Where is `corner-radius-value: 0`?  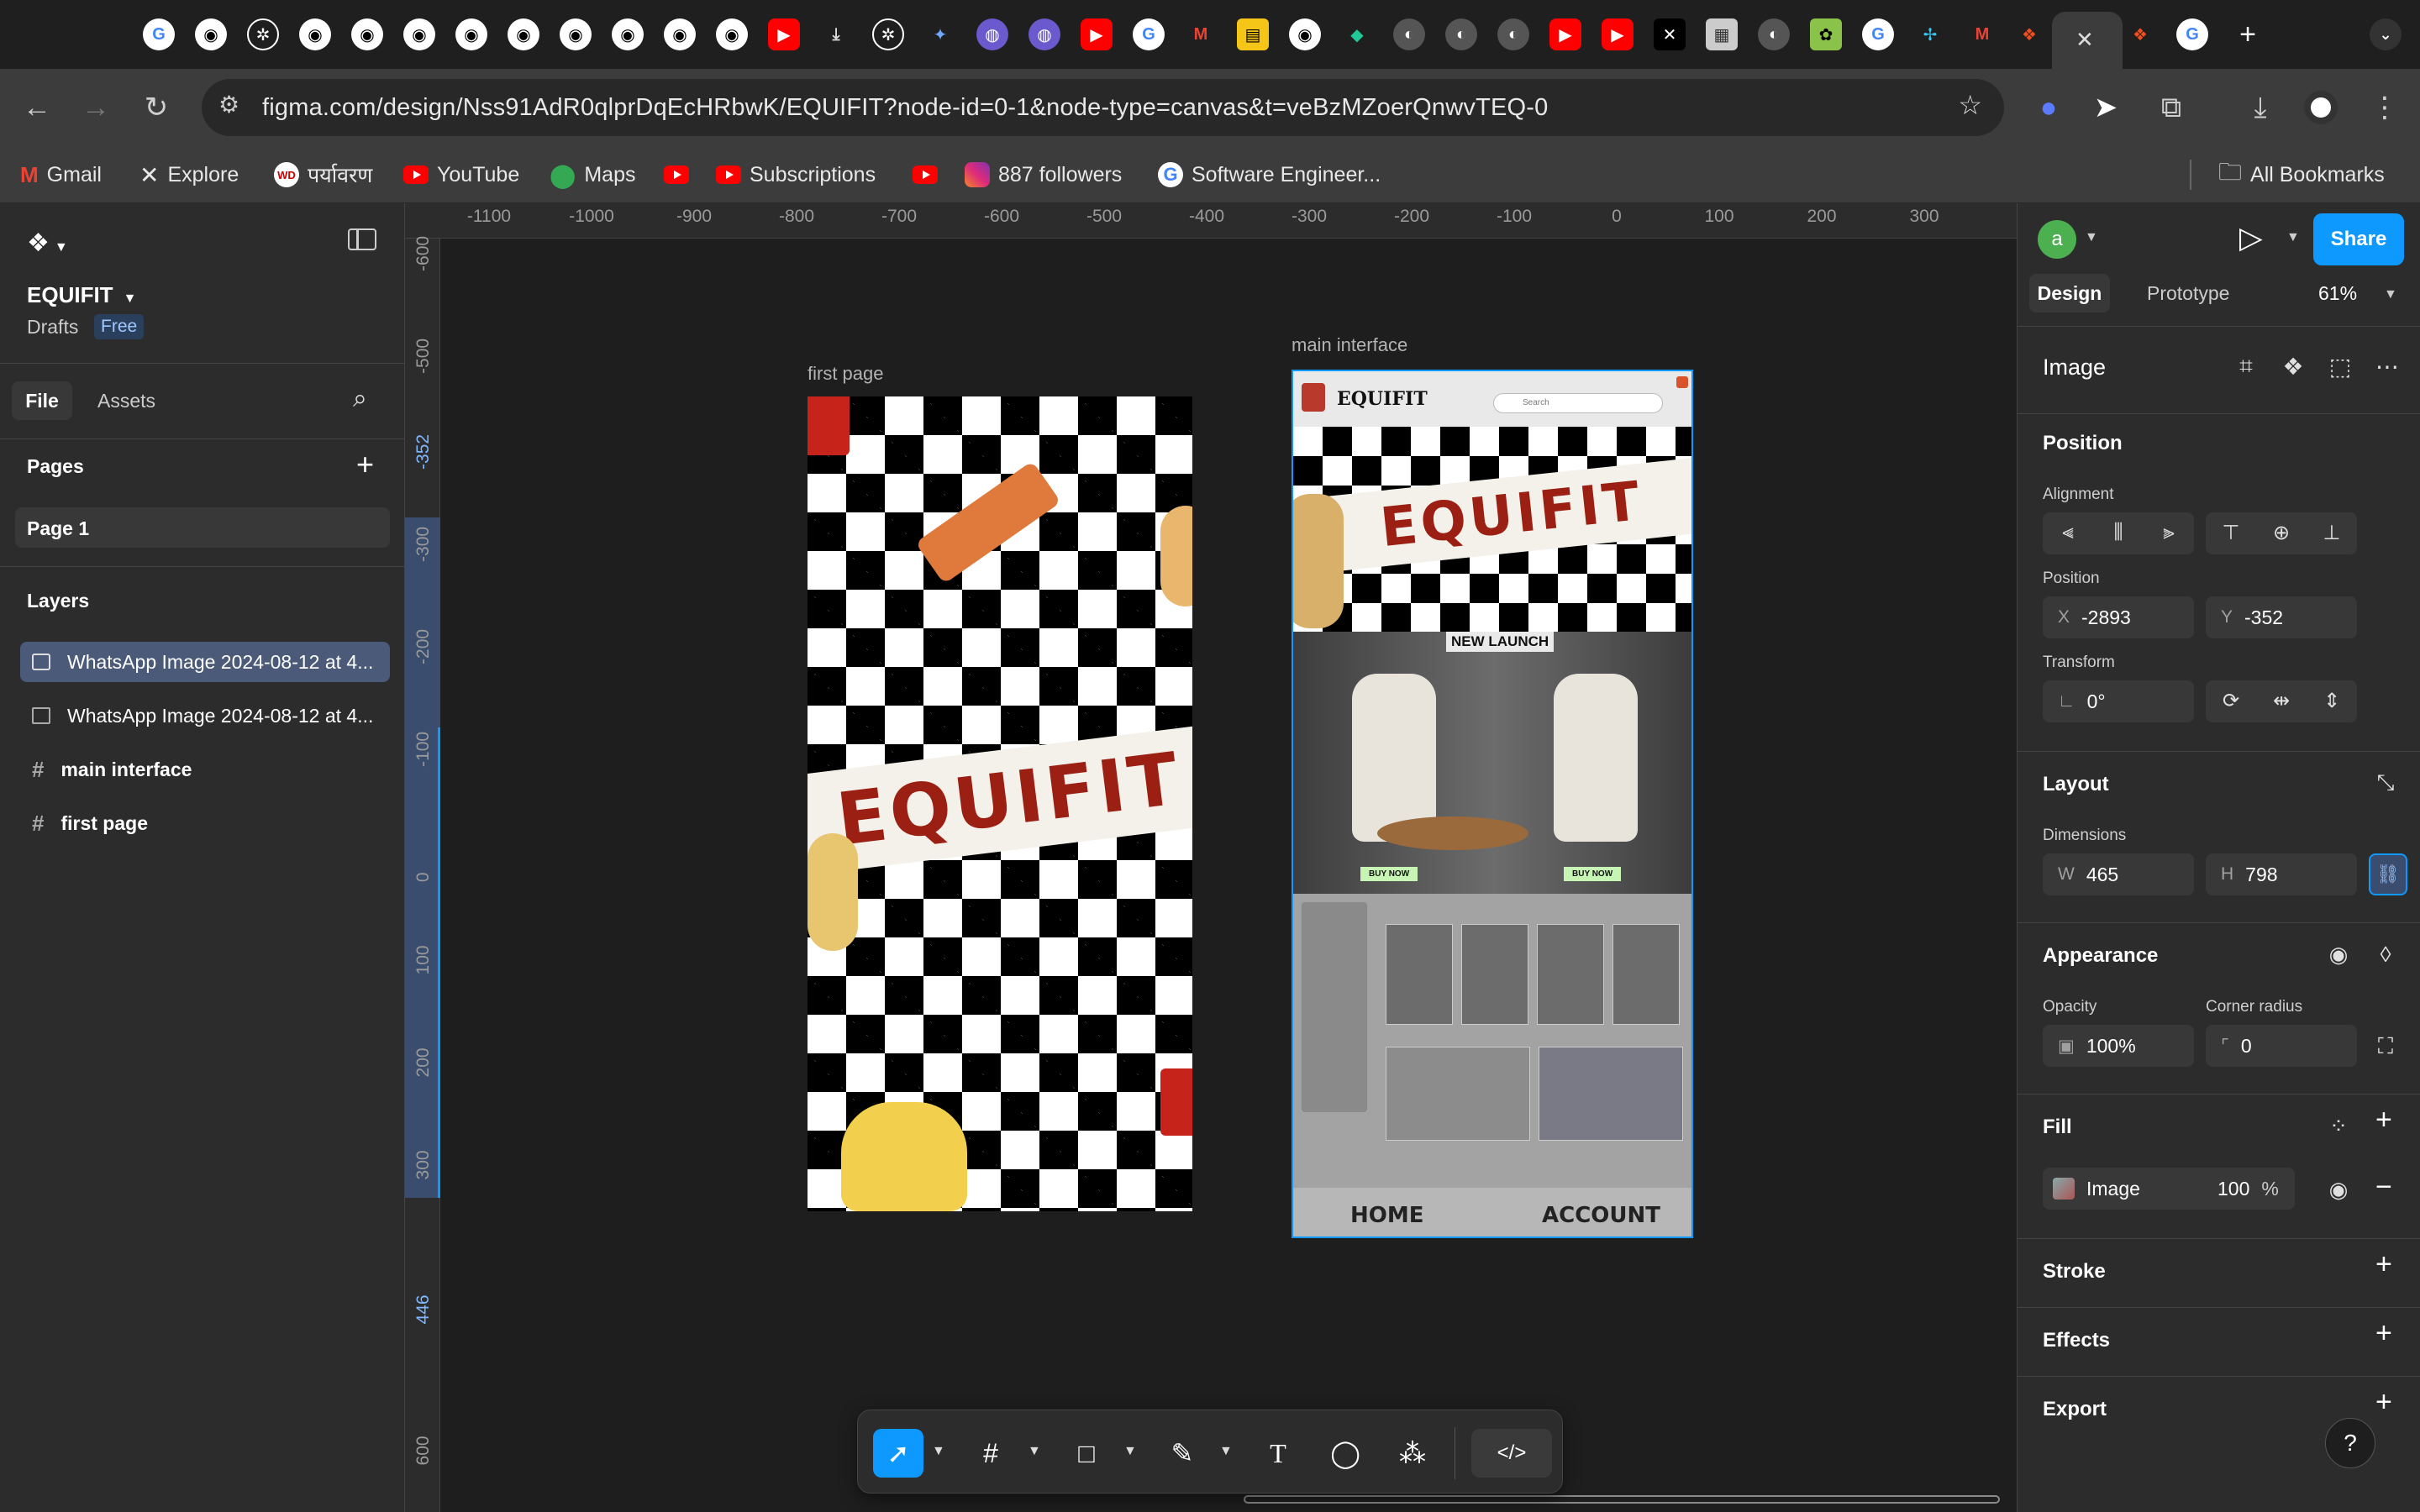
corner-radius-value: 0 is located at coordinates (2246, 1046).